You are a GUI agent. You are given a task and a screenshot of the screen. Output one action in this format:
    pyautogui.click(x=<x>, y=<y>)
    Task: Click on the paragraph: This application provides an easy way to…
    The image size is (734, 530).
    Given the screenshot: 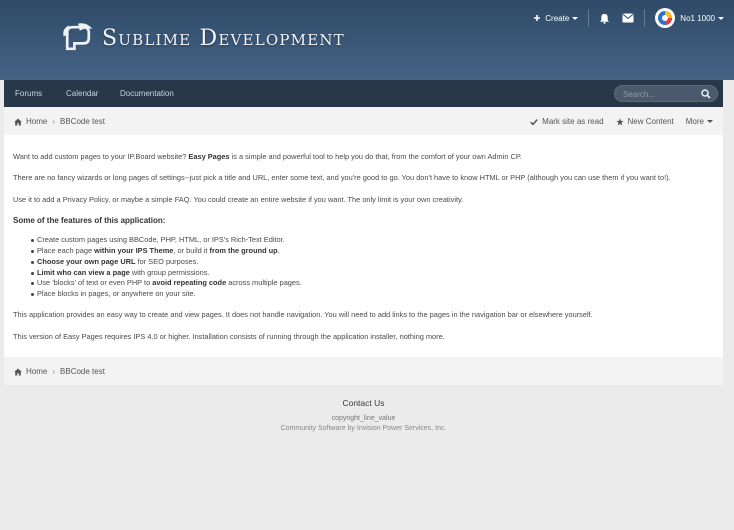 What is the action you would take?
    pyautogui.click(x=303, y=315)
    